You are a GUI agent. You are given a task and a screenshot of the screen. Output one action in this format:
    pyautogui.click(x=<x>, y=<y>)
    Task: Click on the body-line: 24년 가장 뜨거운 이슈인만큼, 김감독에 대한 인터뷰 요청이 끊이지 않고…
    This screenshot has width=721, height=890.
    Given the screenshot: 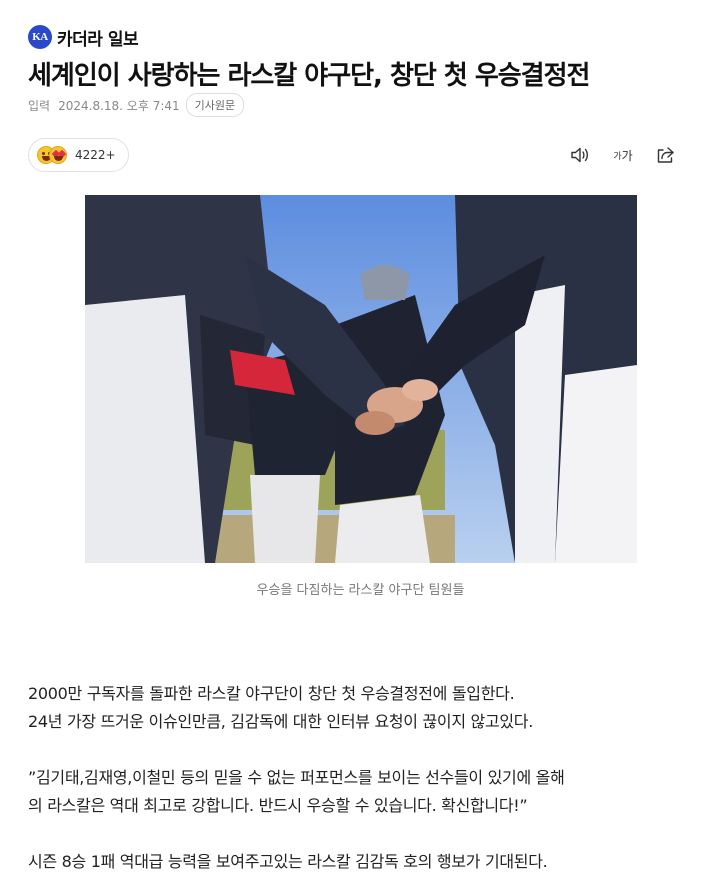 What is the action you would take?
    pyautogui.click(x=281, y=721)
    